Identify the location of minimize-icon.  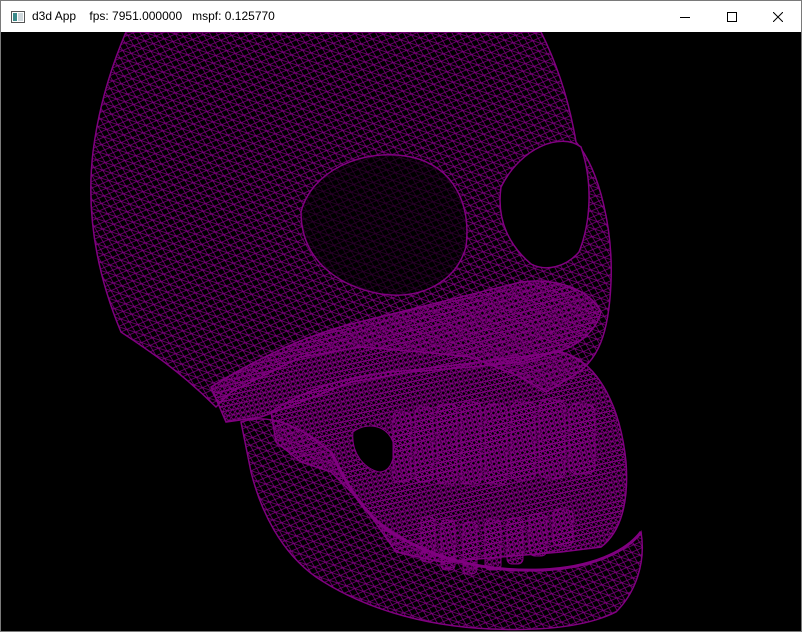
(685, 17).